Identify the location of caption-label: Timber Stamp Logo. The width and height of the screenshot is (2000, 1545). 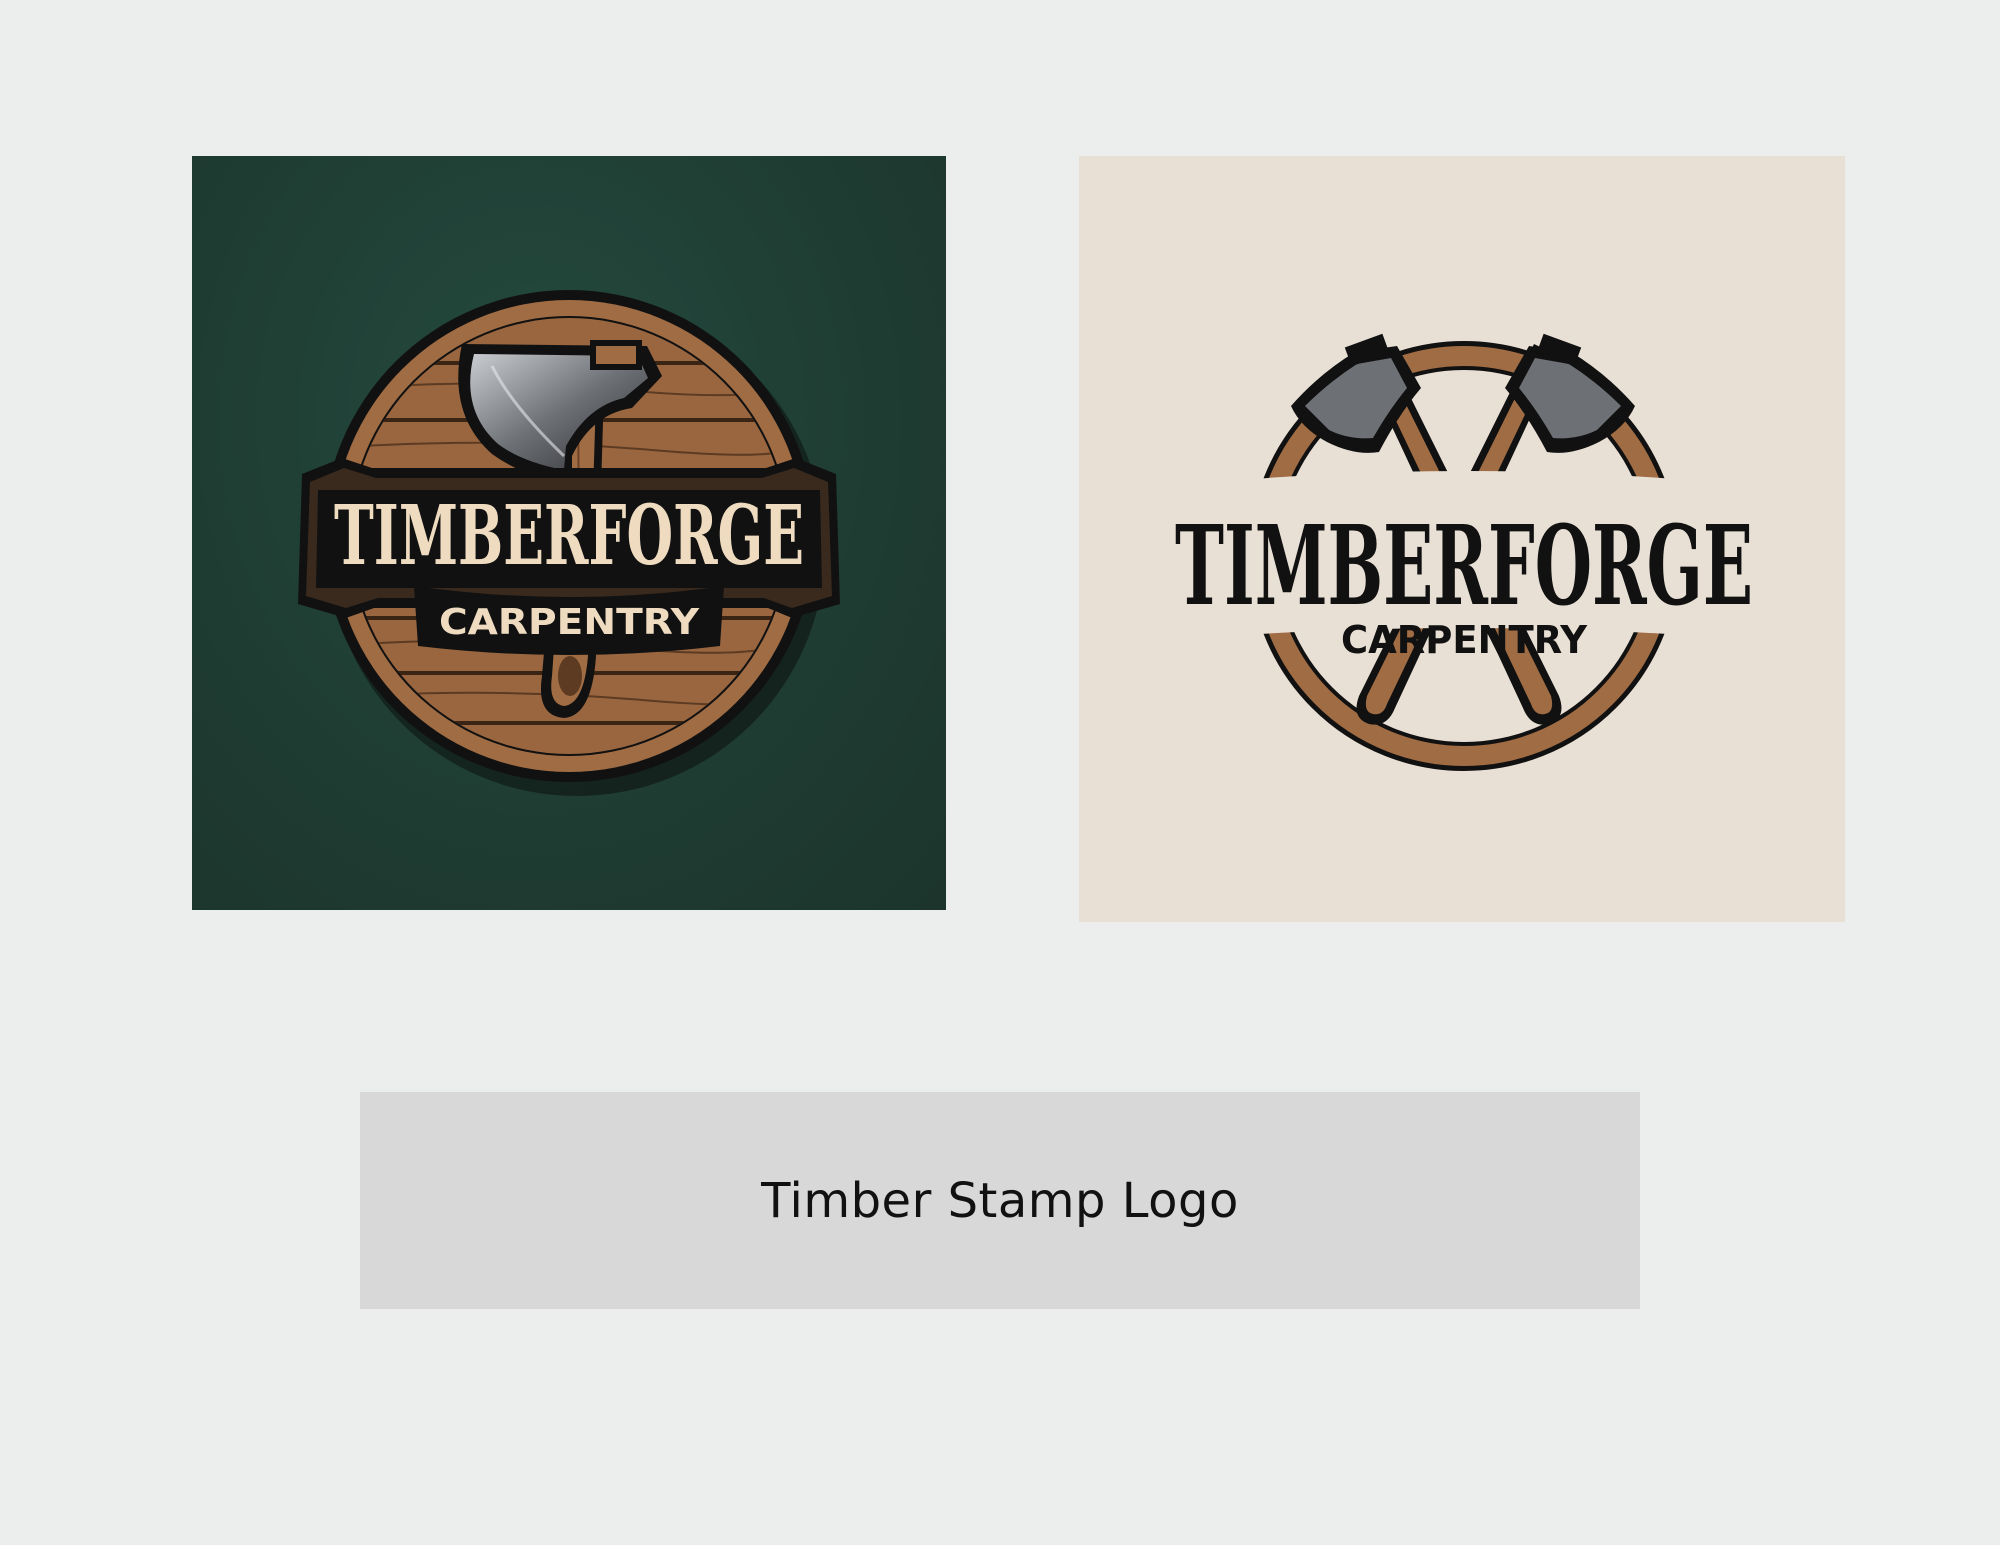
(1000, 1200).